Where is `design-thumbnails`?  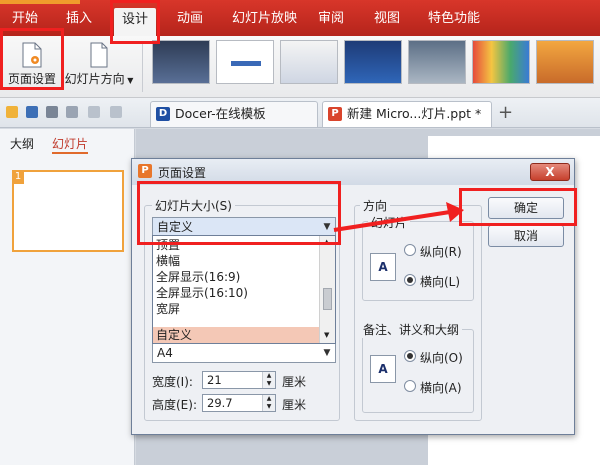 design-thumbnails is located at coordinates (375, 63).